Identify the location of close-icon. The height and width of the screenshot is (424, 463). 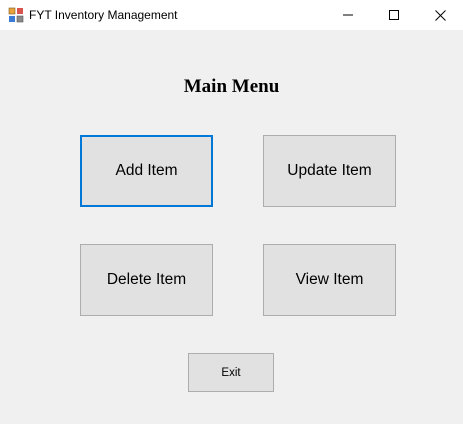
(440, 15).